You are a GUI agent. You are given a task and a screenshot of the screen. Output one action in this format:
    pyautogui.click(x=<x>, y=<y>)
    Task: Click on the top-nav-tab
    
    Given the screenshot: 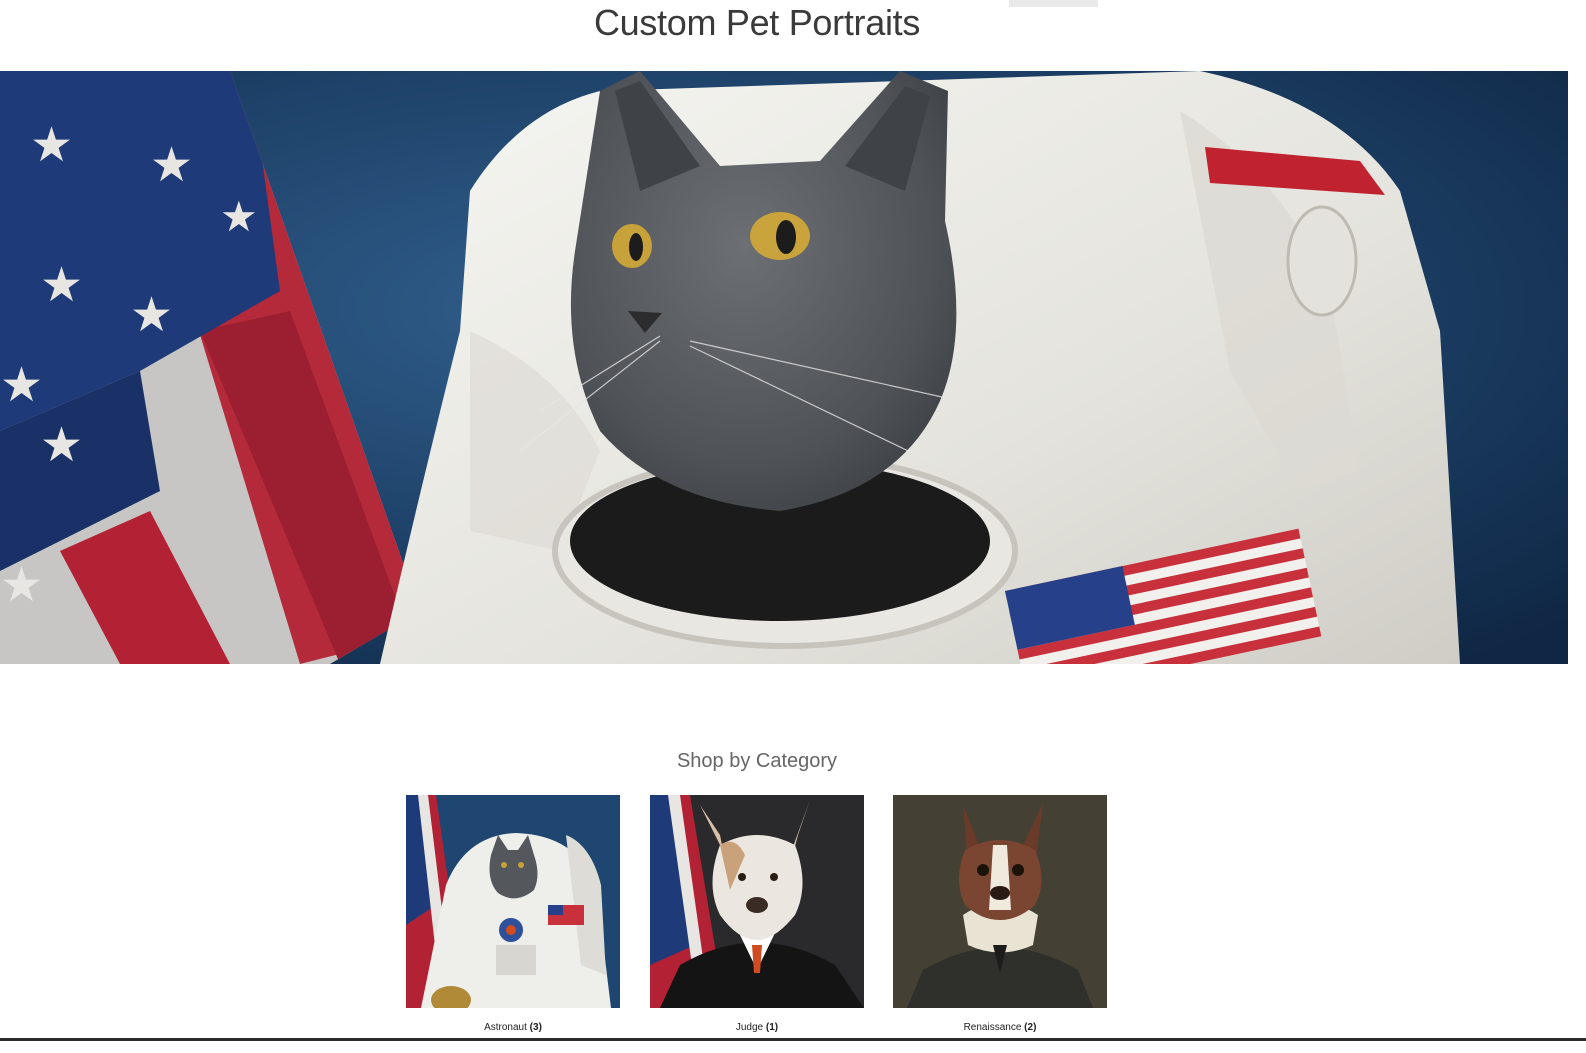 What is the action you would take?
    pyautogui.click(x=1053, y=3)
    